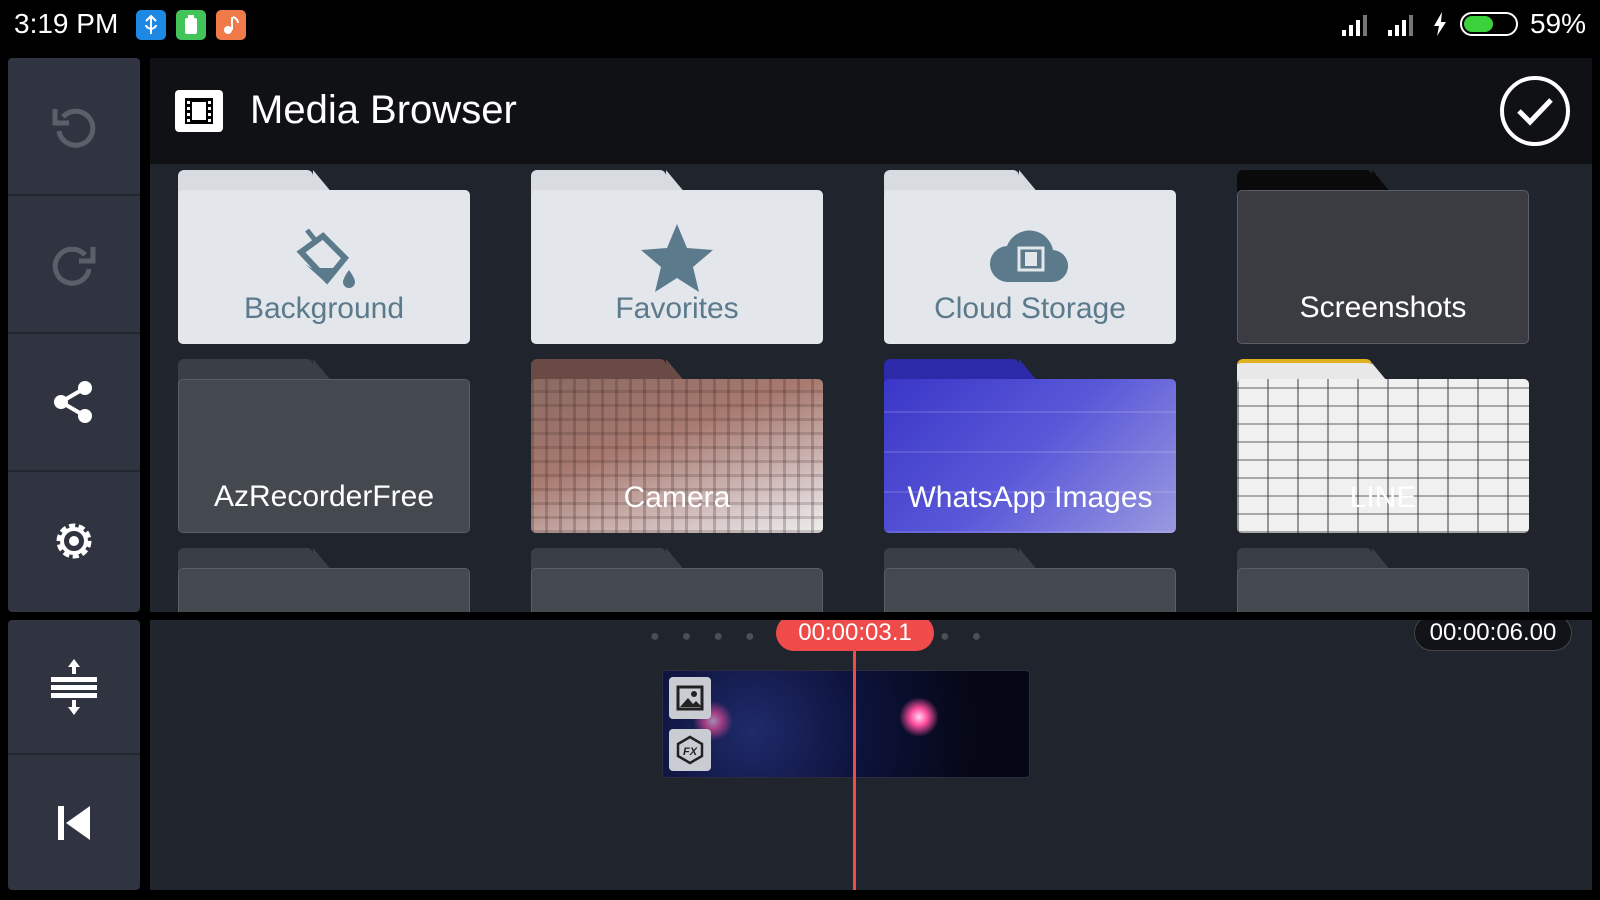  I want to click on gear-icon, so click(74, 541).